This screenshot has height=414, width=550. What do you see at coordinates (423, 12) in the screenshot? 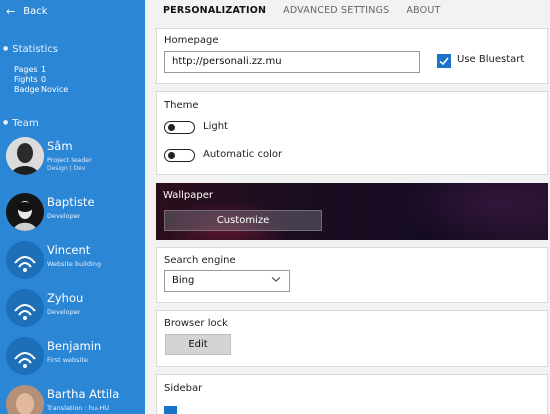
I see `tab-about: ABOUT` at bounding box center [423, 12].